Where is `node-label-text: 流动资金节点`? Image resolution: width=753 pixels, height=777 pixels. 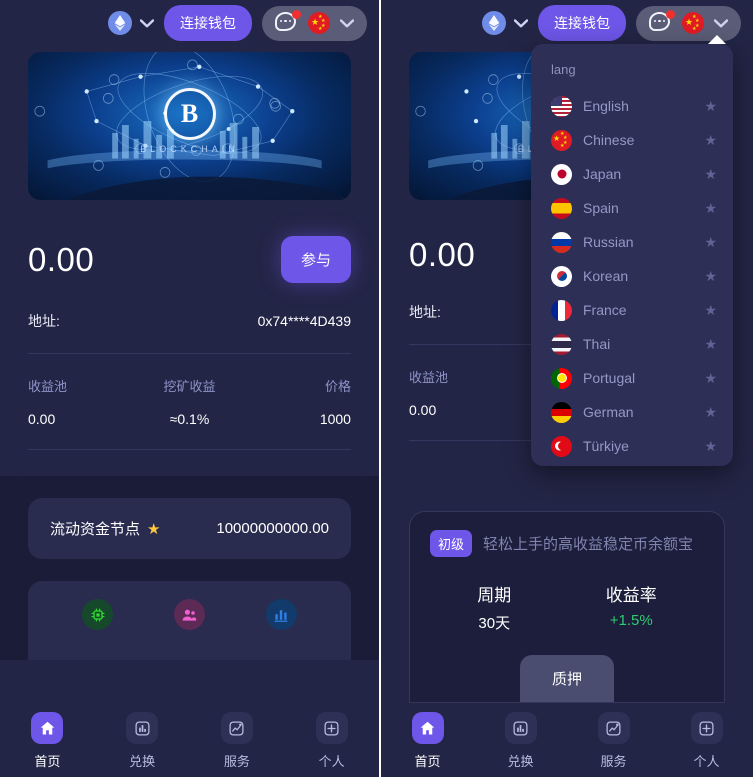 node-label-text: 流动资金节点 is located at coordinates (95, 529).